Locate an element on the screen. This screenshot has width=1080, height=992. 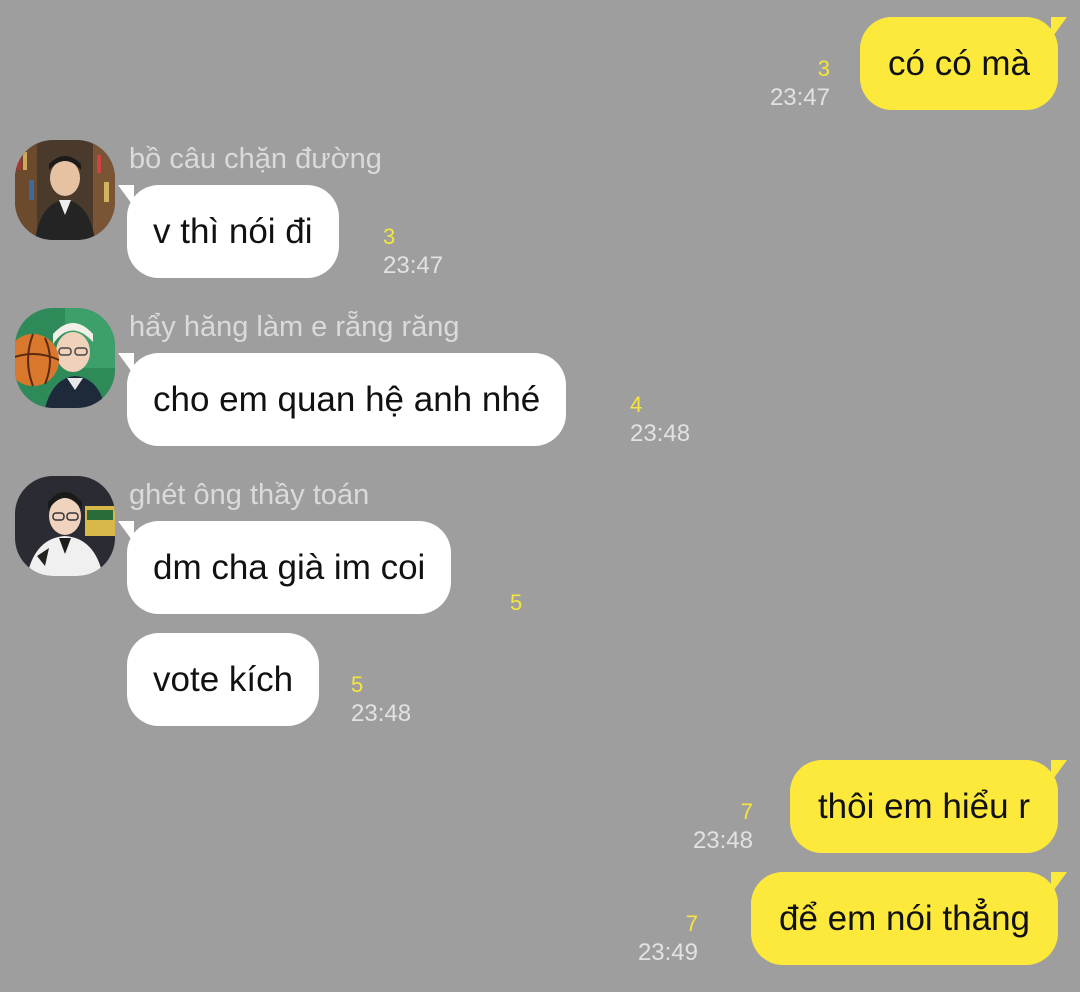
message-text: để em nói thẳng is located at coordinates (904, 918).